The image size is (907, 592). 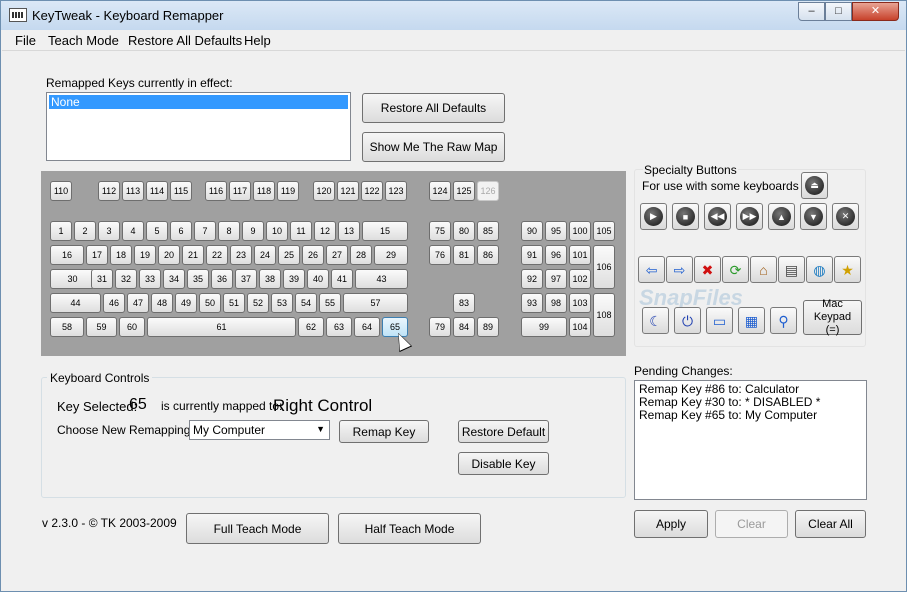 I want to click on key-17: 17, so click(x=97, y=255).